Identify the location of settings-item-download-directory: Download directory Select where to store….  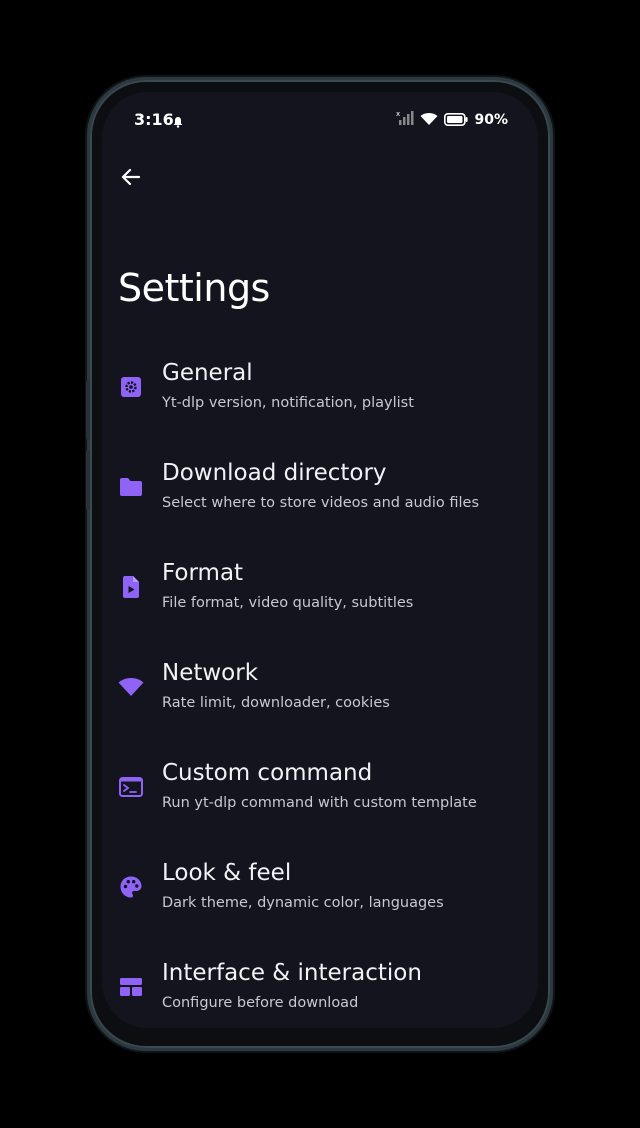
(320, 498).